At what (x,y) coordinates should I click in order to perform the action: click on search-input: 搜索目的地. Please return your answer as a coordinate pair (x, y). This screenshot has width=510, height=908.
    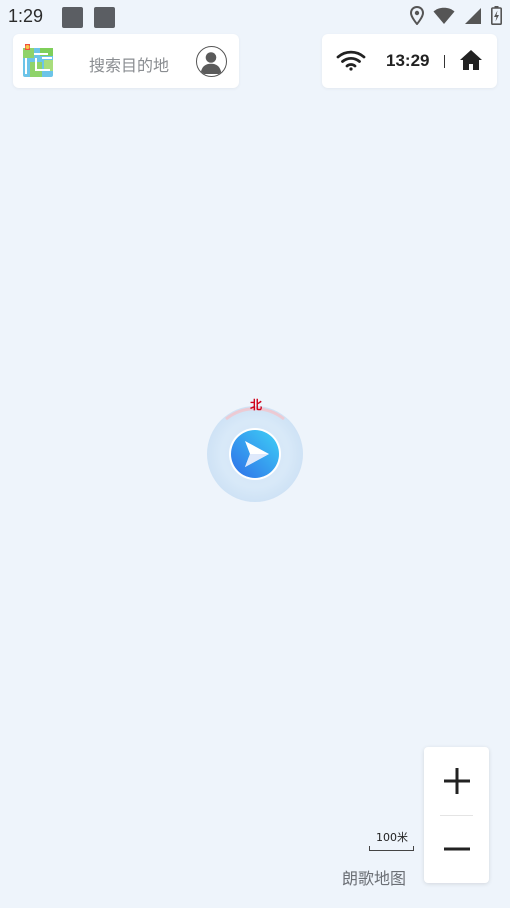
    Looking at the image, I should click on (129, 64).